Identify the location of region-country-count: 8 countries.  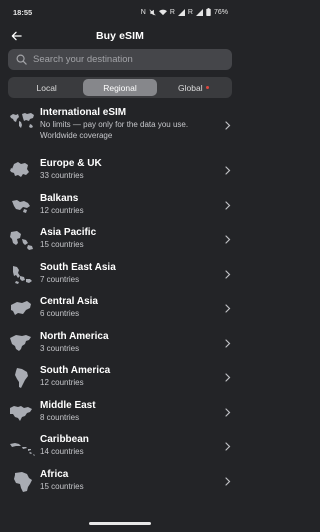
(60, 417).